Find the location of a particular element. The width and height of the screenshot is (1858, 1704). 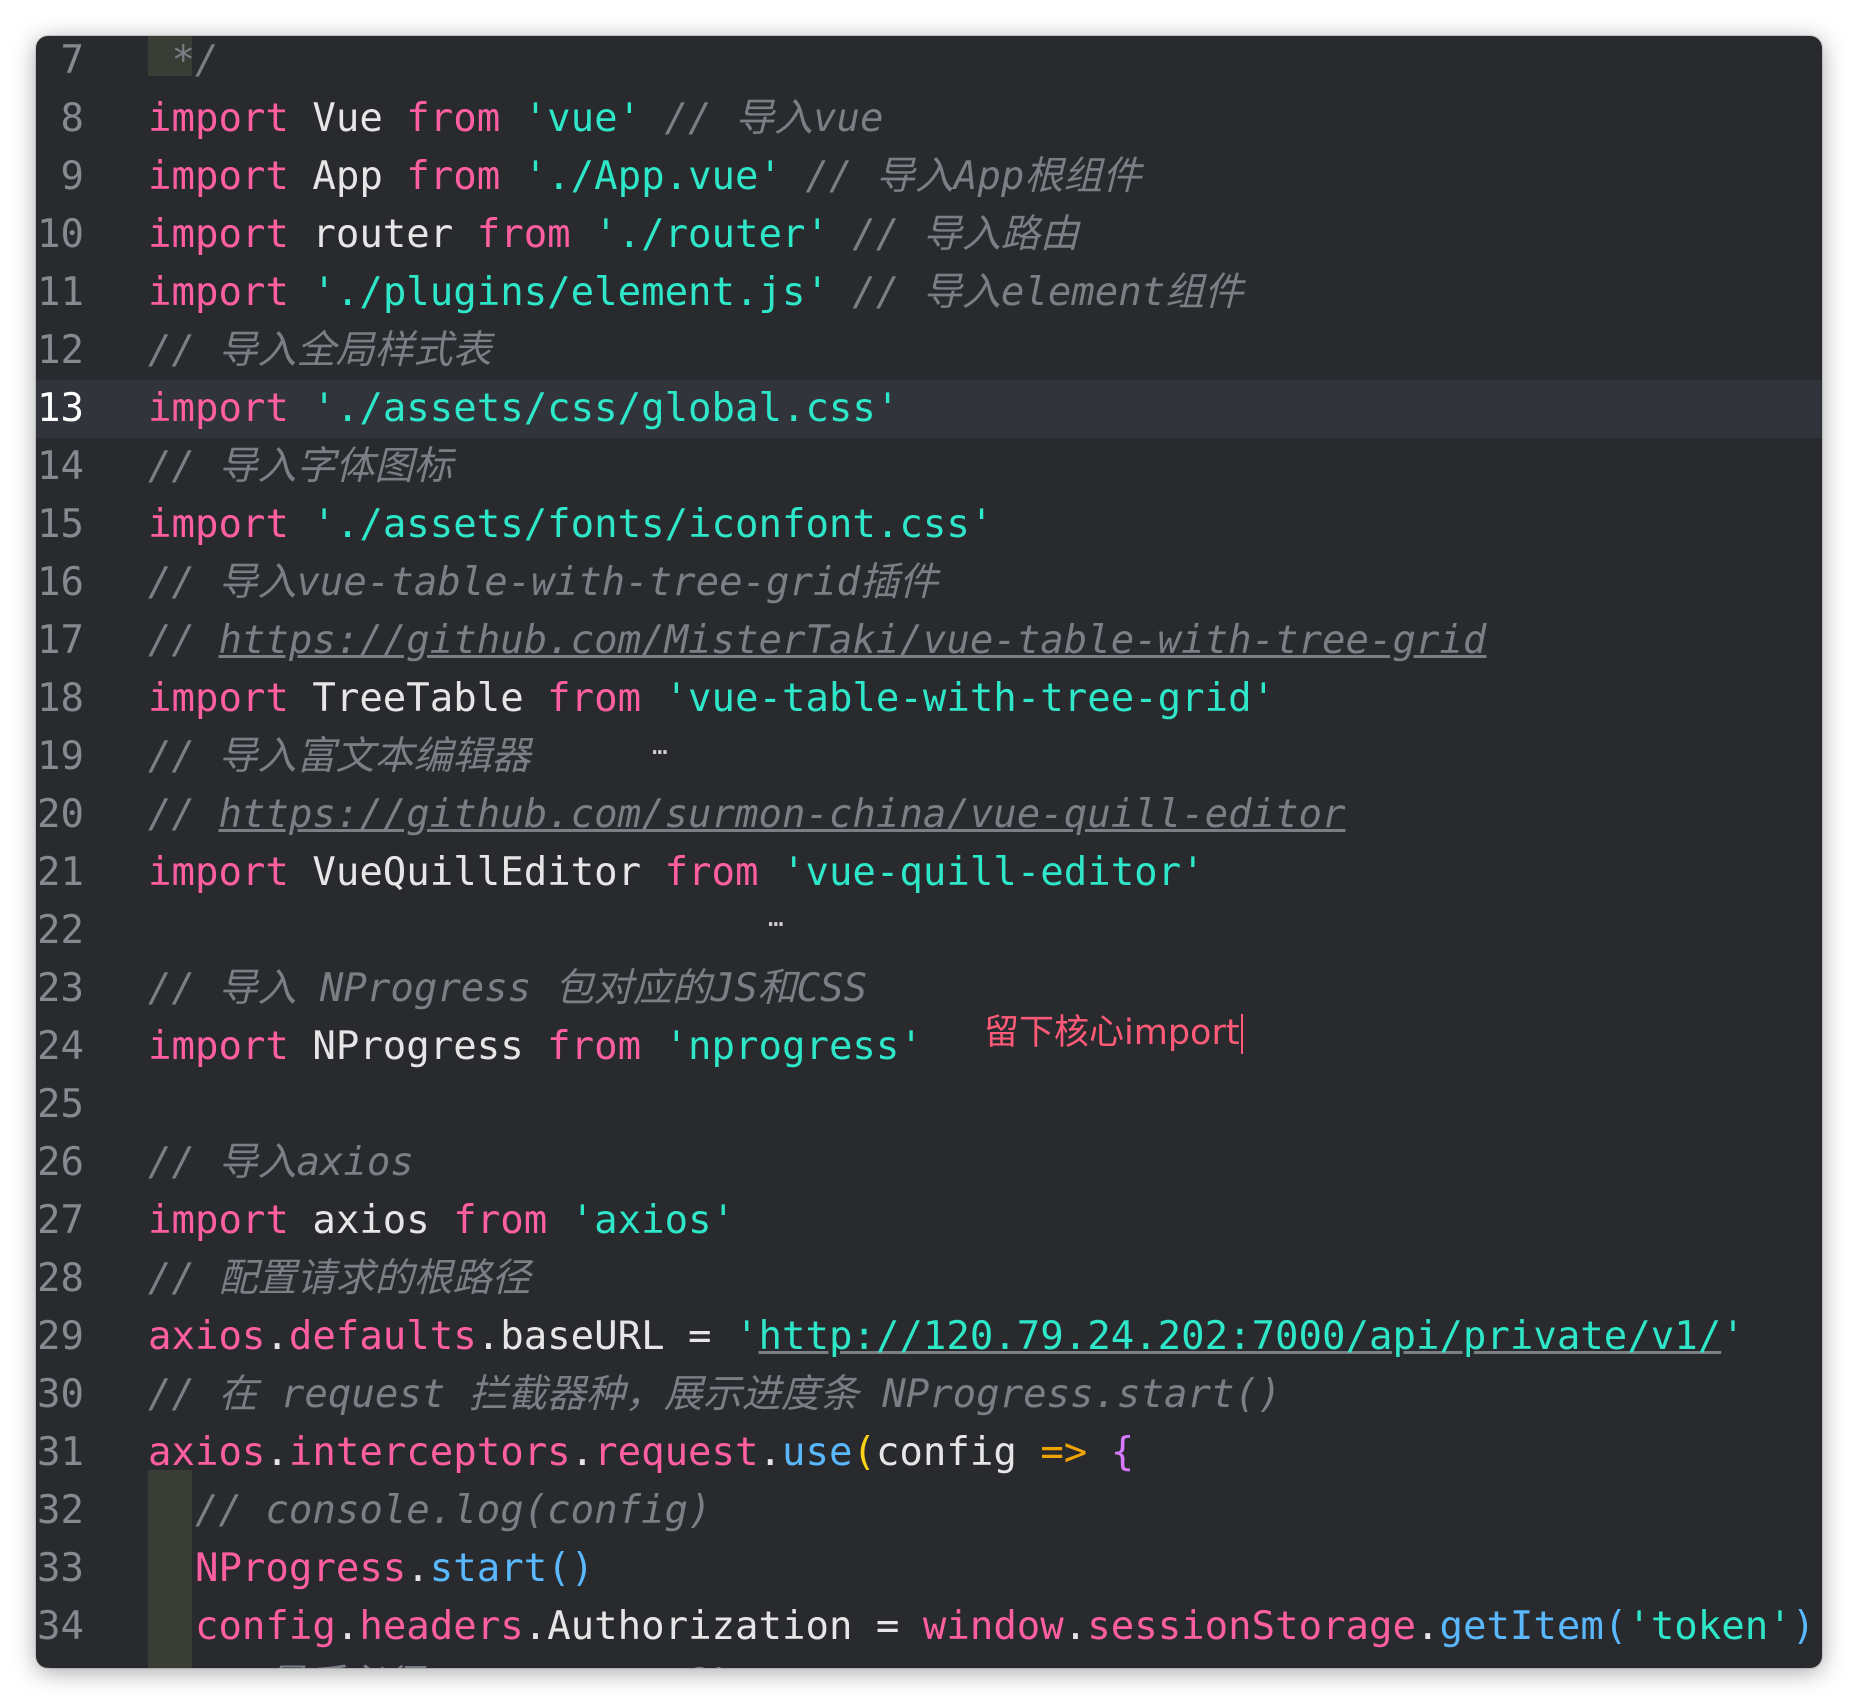

code-line: 25 is located at coordinates (929, 1105).